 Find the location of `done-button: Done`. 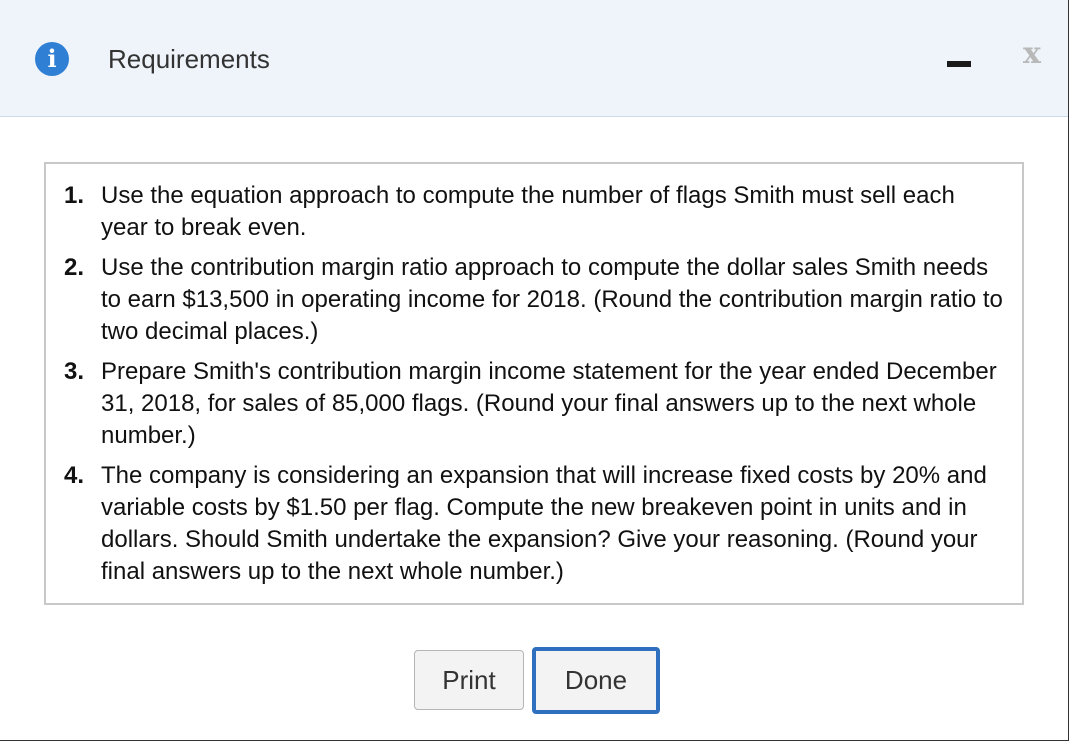

done-button: Done is located at coordinates (596, 680).